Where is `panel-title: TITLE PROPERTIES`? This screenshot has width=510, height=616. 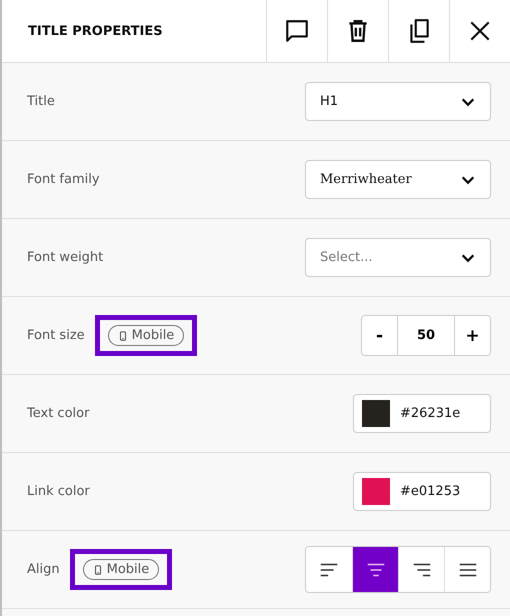
panel-title: TITLE PROPERTIES is located at coordinates (95, 31).